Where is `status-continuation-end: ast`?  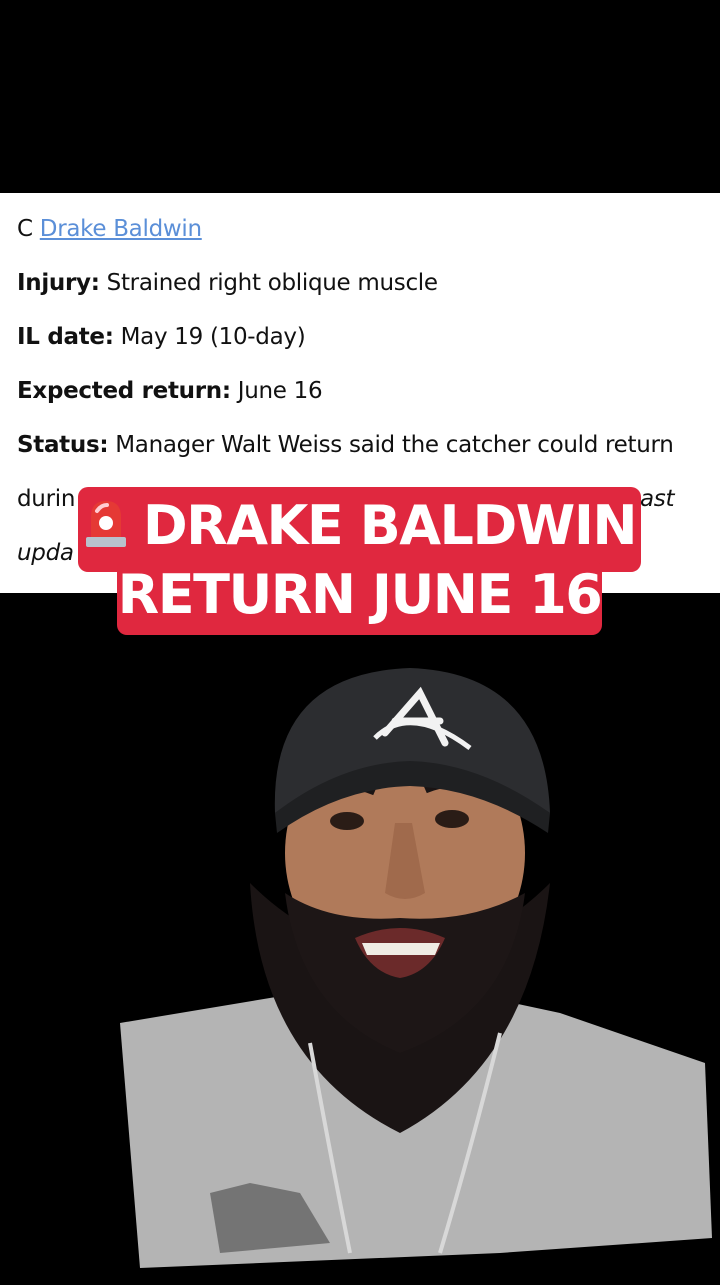
status-continuation-end: ast is located at coordinates (657, 499).